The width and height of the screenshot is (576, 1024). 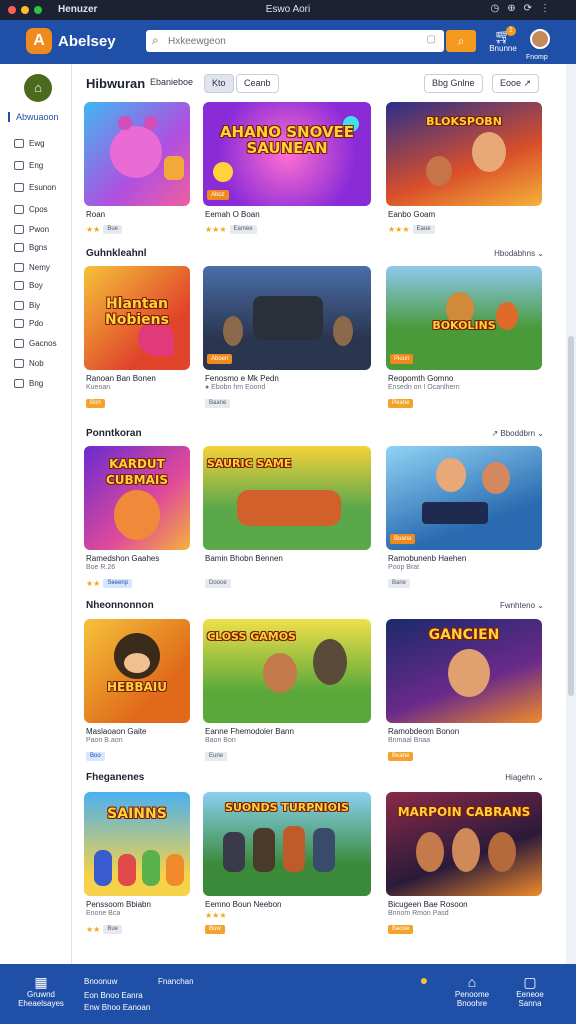 What do you see at coordinates (431, 39) in the screenshot?
I see `clear-icon: ▢` at bounding box center [431, 39].